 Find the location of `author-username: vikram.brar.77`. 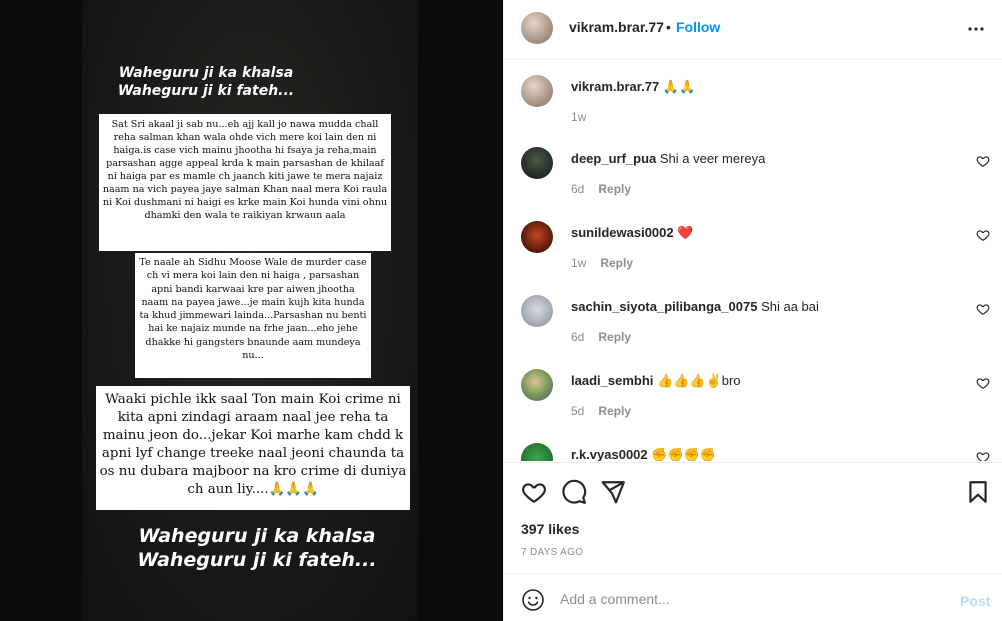

author-username: vikram.brar.77 is located at coordinates (616, 27).